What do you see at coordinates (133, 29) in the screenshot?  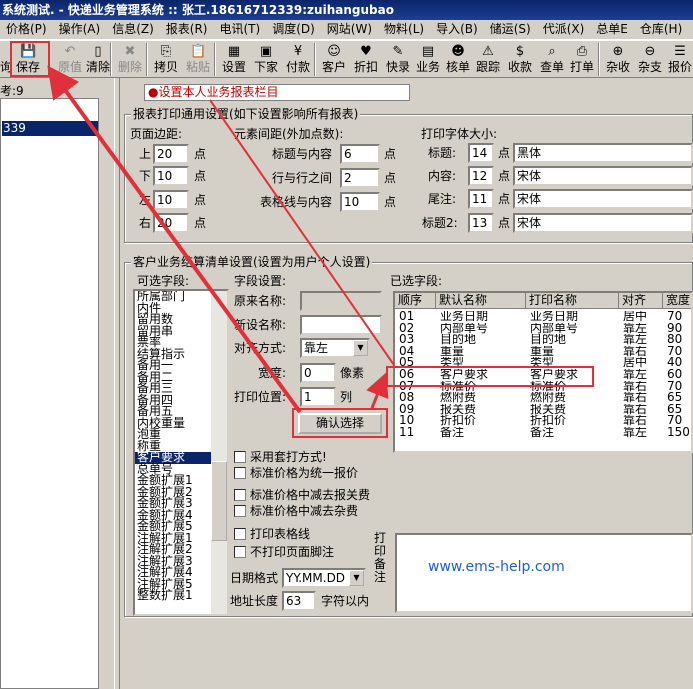 I see `menu-item: 信息(Z)` at bounding box center [133, 29].